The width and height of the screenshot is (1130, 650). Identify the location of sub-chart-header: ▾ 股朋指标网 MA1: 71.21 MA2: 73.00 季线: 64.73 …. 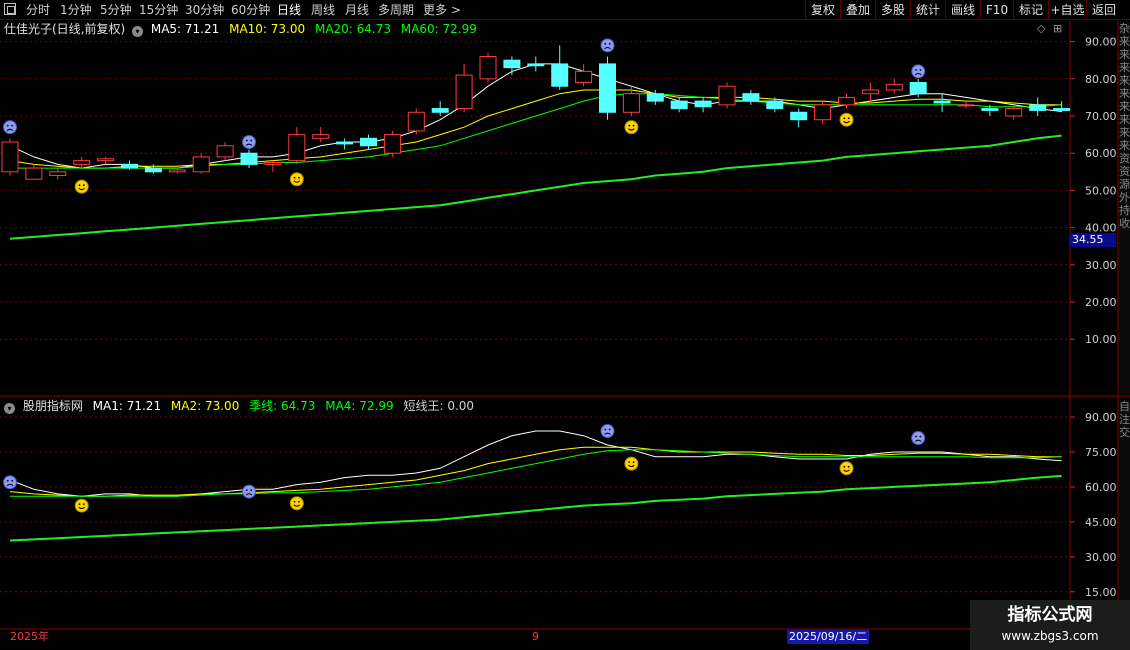
(242, 406).